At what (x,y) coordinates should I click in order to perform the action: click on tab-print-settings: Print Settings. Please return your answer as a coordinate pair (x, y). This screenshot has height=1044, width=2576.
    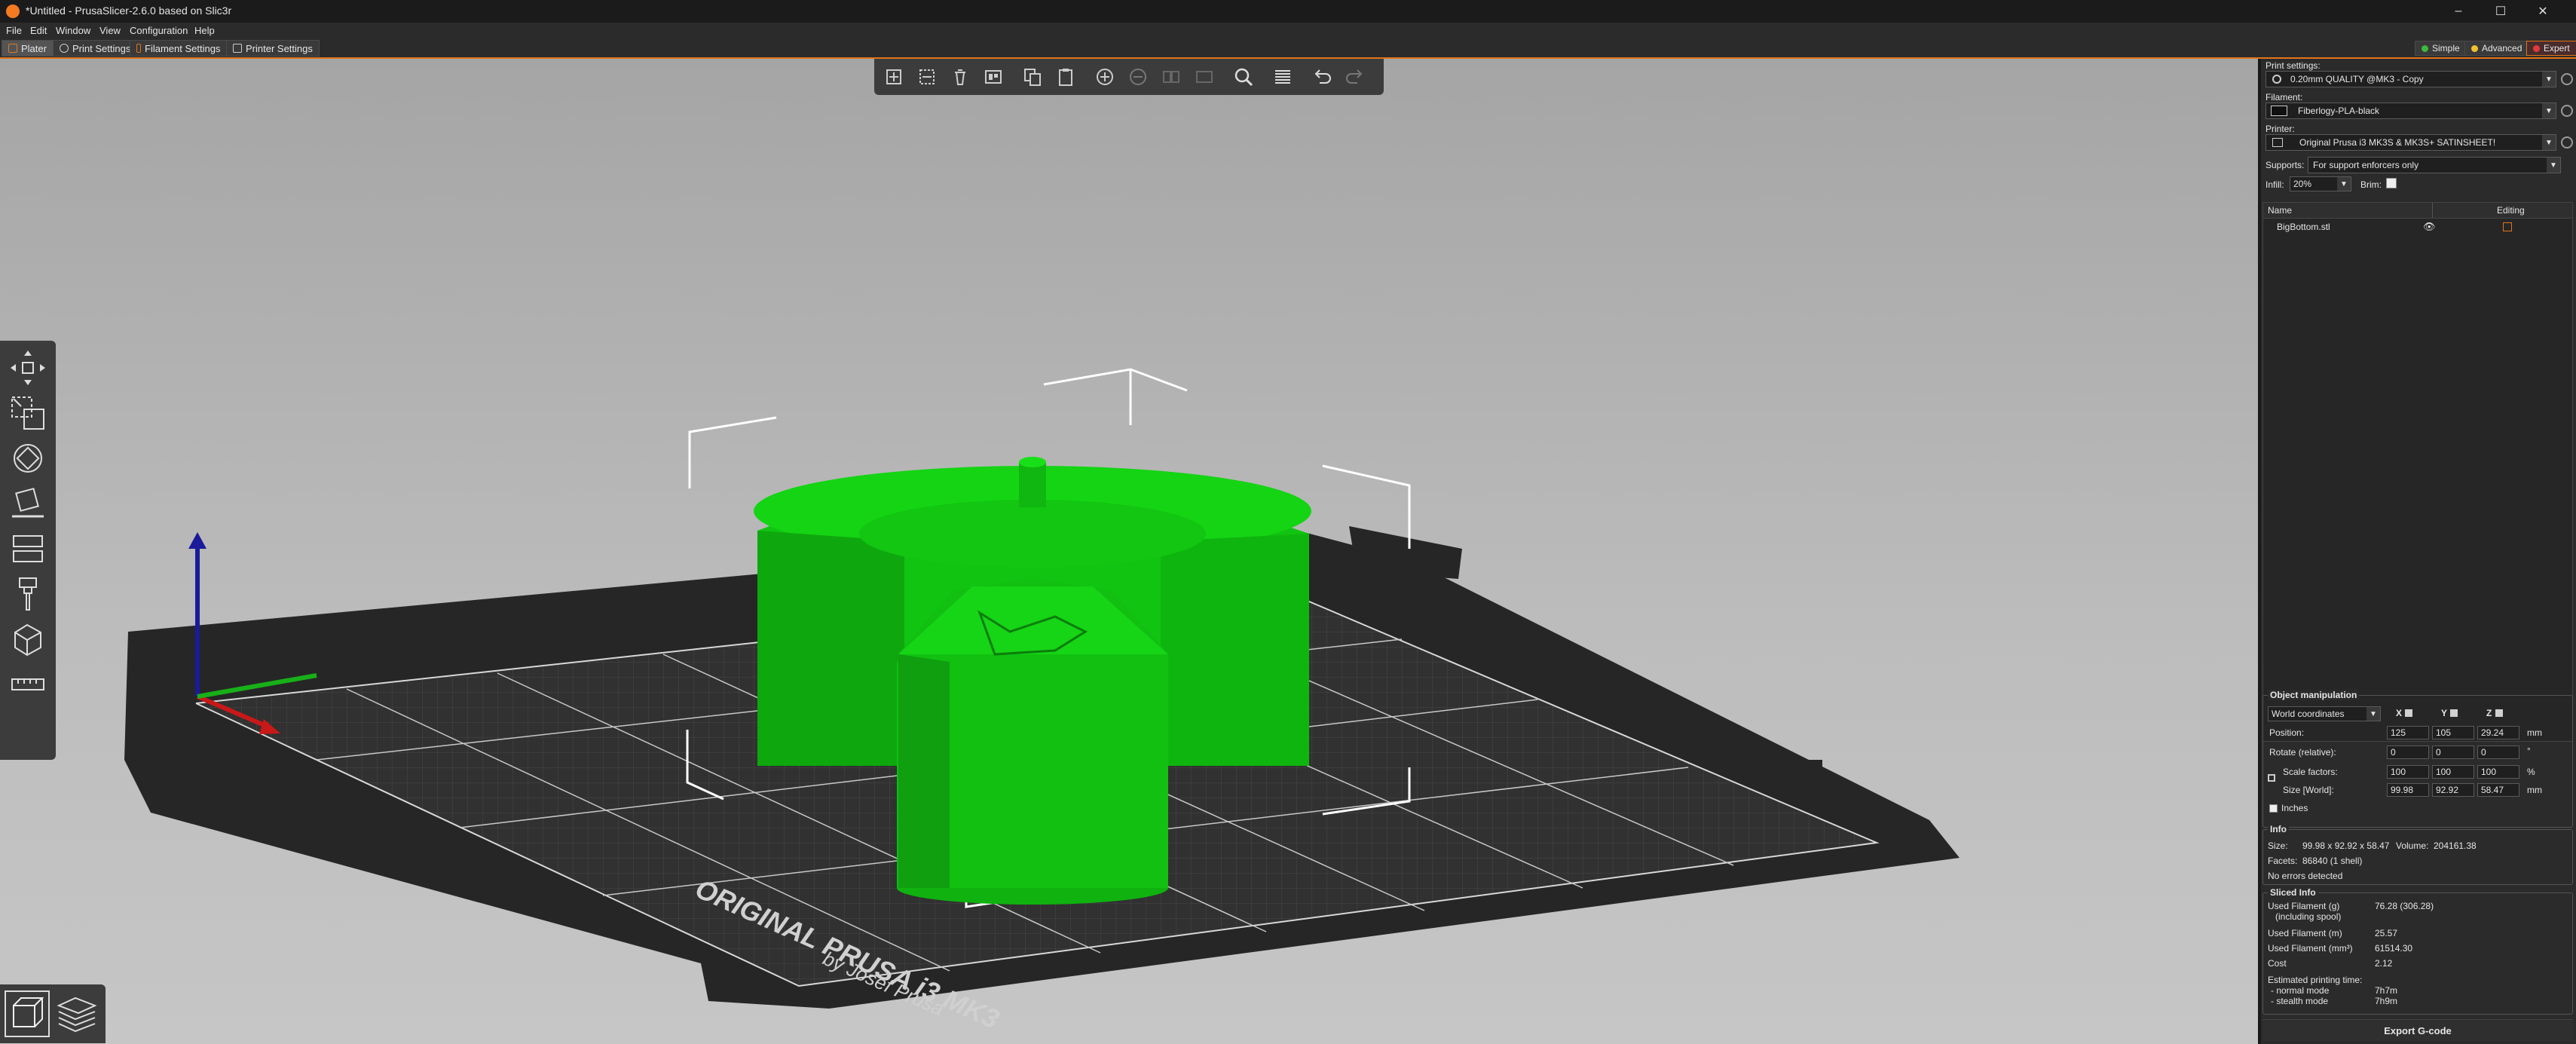
    Looking at the image, I should click on (96, 49).